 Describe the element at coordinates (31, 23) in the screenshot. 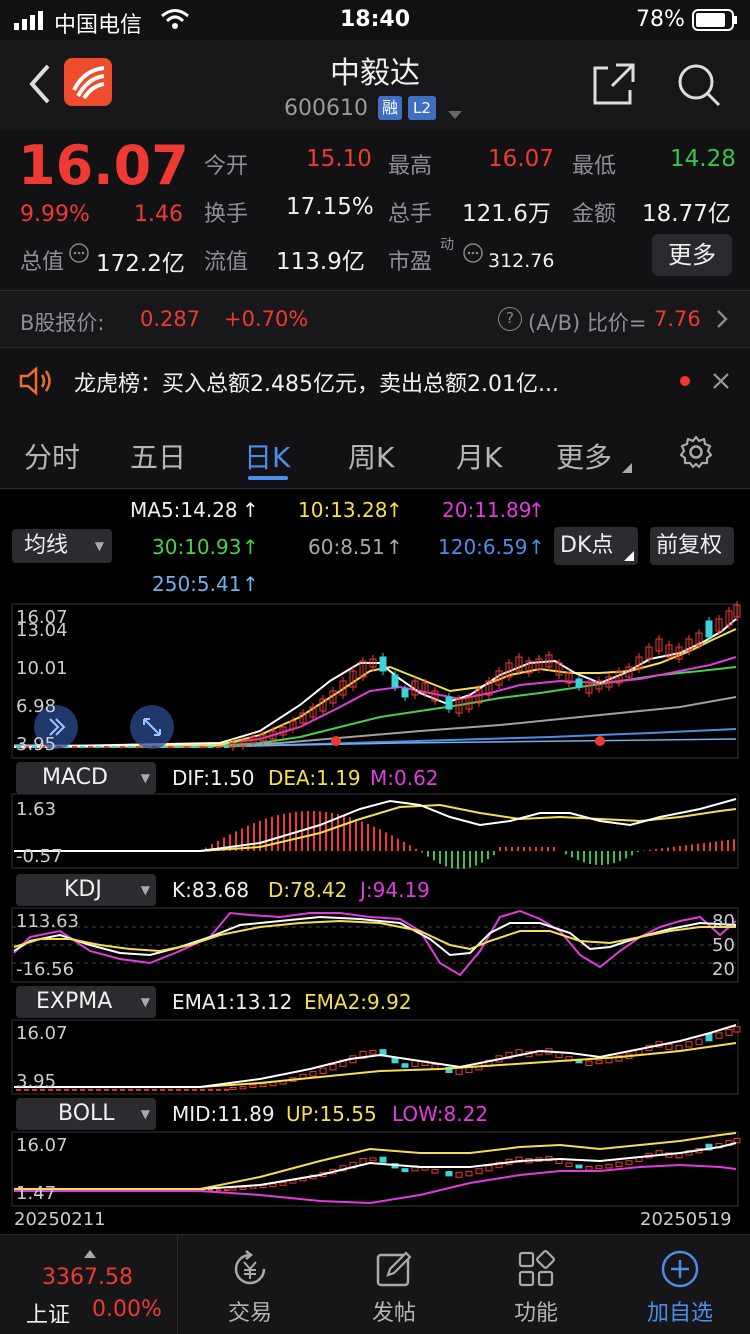

I see `signal-icon` at that location.